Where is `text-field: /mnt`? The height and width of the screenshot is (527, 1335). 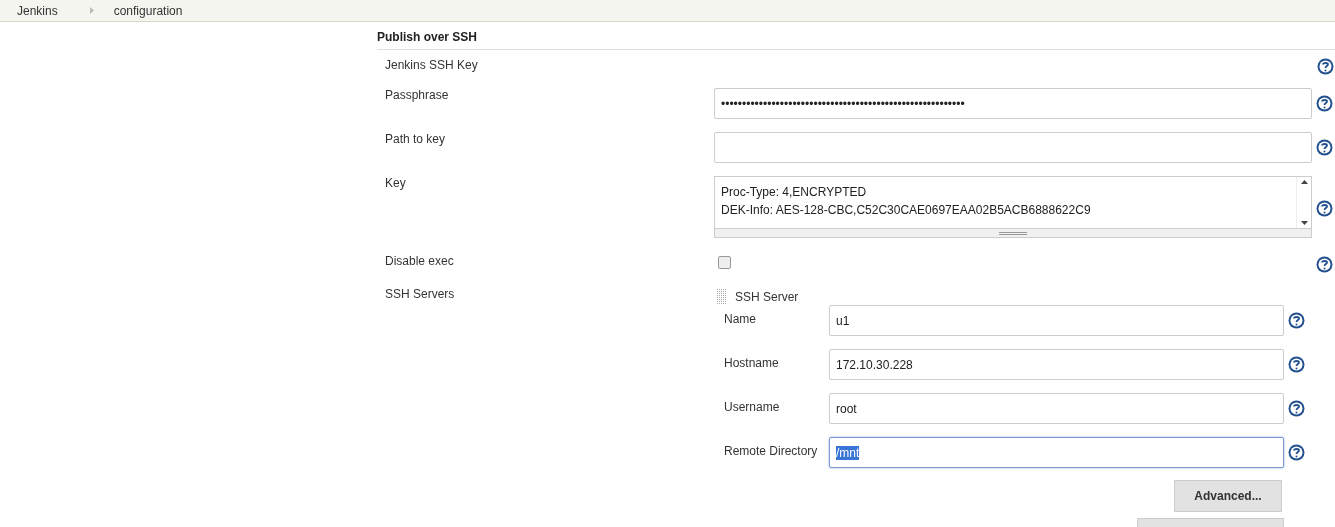 text-field: /mnt is located at coordinates (1056, 452).